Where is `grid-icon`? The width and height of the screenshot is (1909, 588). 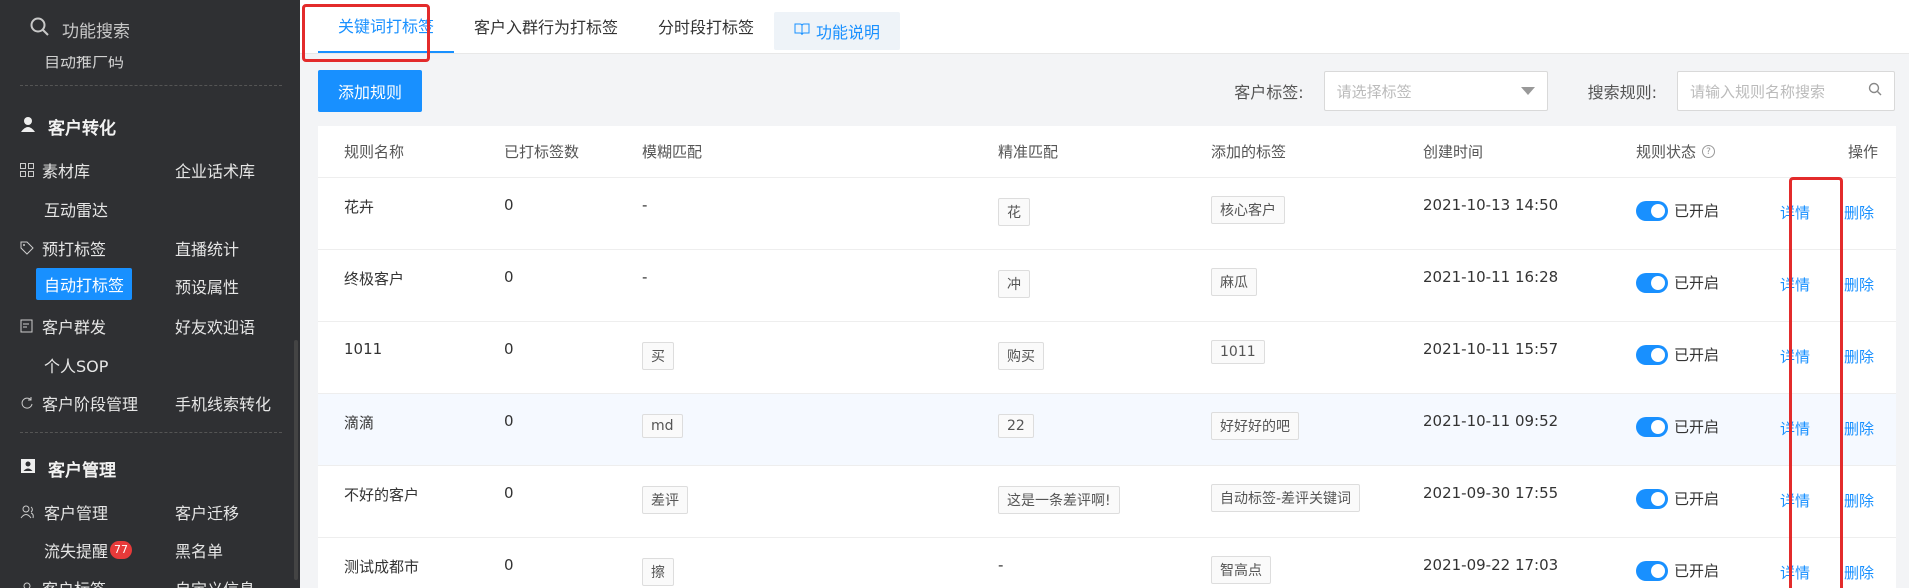 grid-icon is located at coordinates (27, 170).